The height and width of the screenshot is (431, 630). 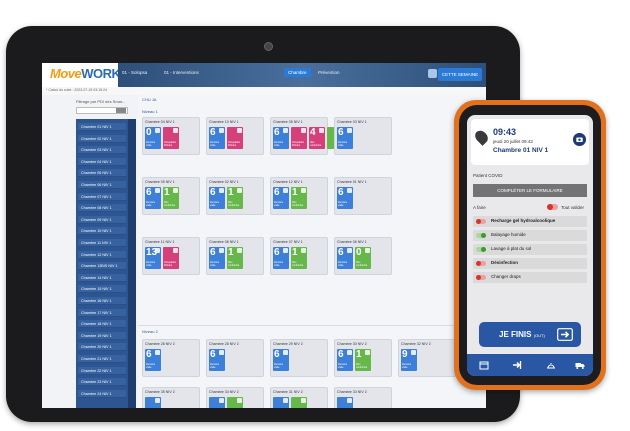 What do you see at coordinates (530, 249) in the screenshot?
I see `task-row: Lavage à plat du sol` at bounding box center [530, 249].